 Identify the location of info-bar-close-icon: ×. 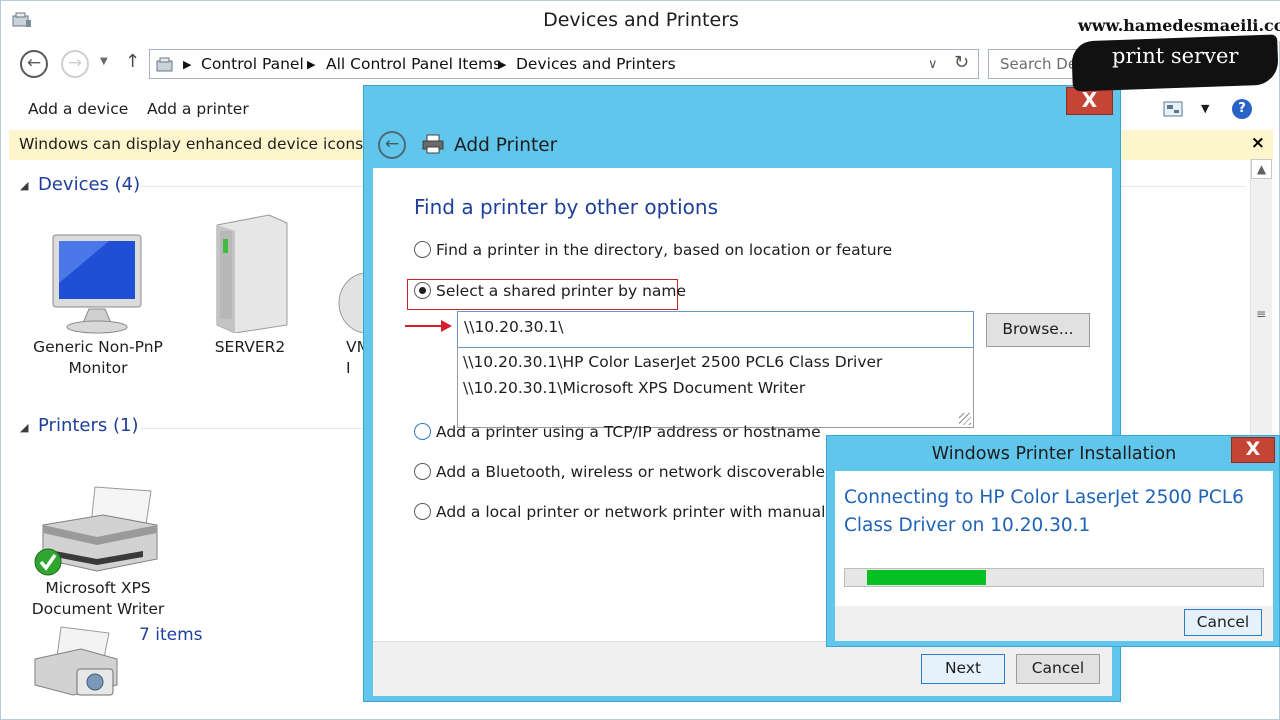
(1258, 143).